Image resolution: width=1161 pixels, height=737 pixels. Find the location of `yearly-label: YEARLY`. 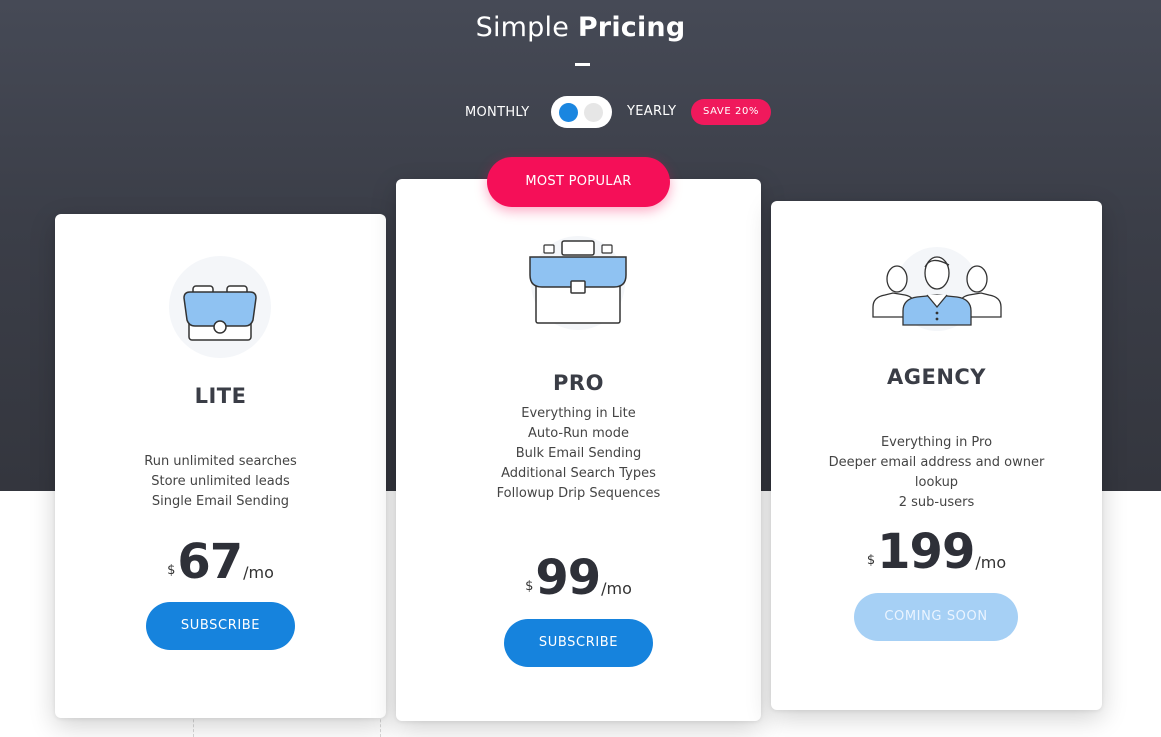

yearly-label: YEARLY is located at coordinates (651, 111).